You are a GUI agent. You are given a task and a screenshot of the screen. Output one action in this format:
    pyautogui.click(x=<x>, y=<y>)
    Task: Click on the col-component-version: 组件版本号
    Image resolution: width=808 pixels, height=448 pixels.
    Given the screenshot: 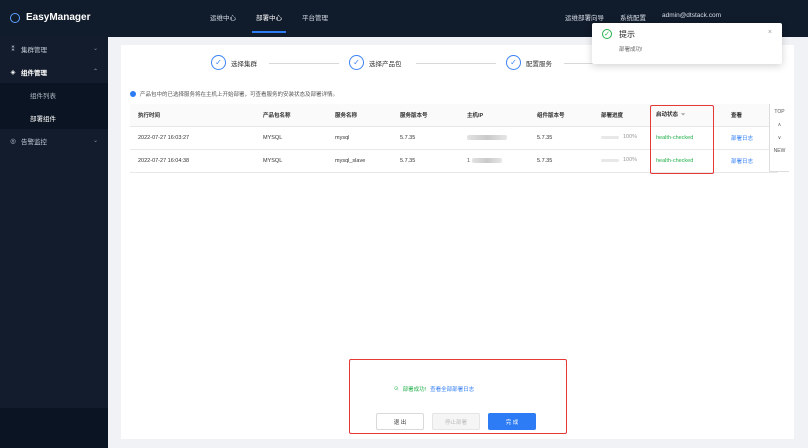 What is the action you would take?
    pyautogui.click(x=561, y=115)
    